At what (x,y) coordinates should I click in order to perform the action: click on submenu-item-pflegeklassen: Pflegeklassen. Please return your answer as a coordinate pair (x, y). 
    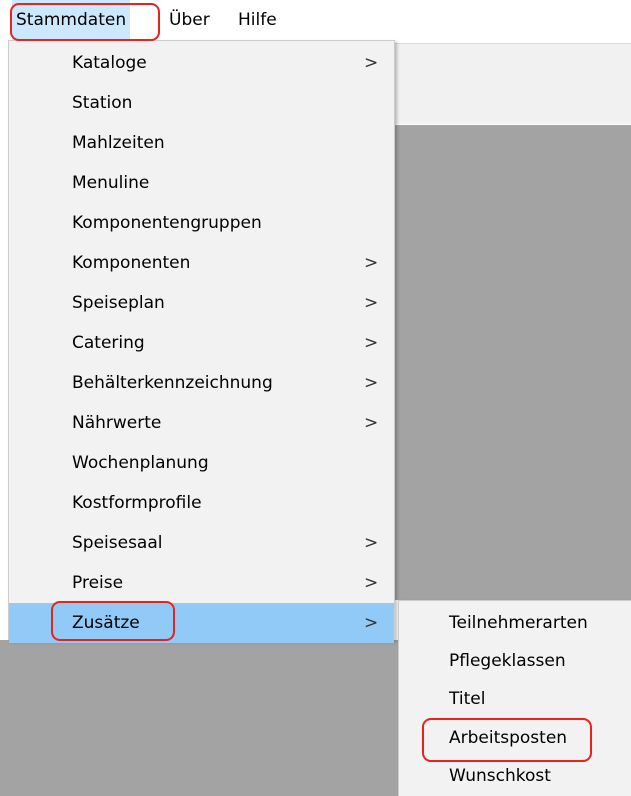
    Looking at the image, I should click on (515, 661).